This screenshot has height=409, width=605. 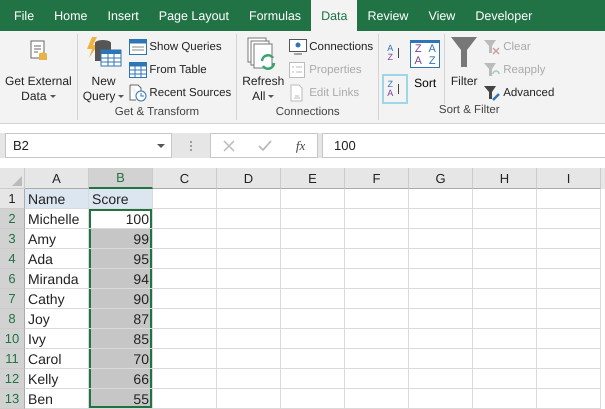 I want to click on formula-input: 100, so click(x=463, y=145).